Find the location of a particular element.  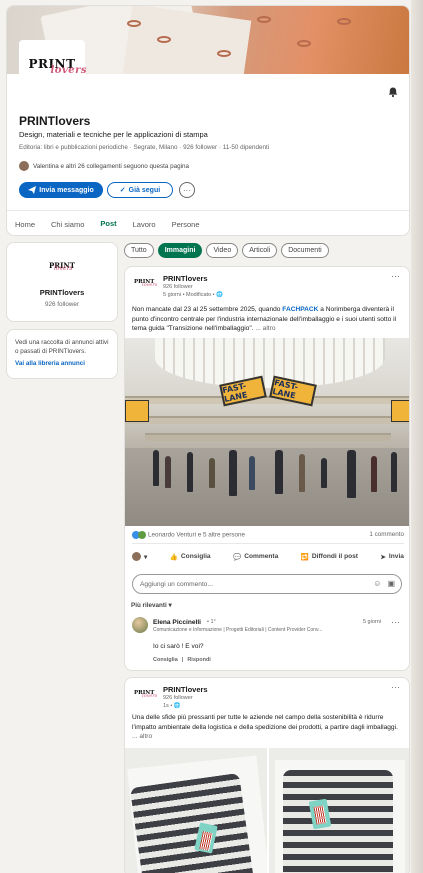

send-message-button: Invia messaggio is located at coordinates (61, 190).